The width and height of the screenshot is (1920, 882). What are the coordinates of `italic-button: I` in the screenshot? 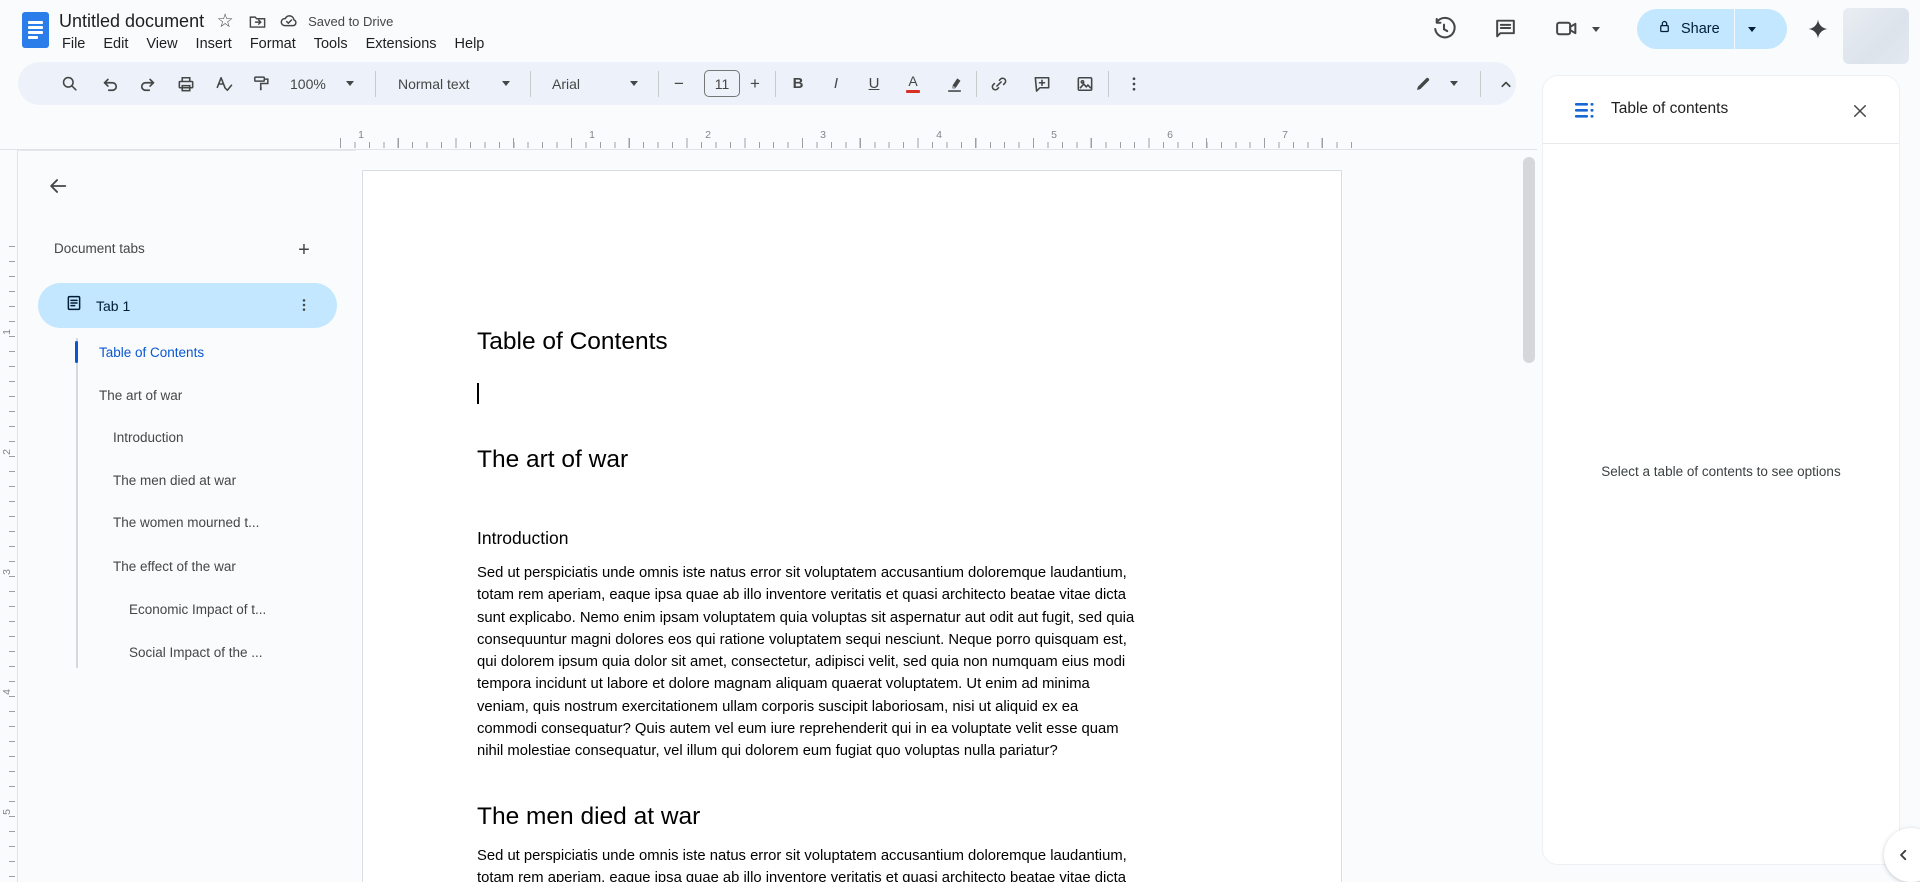 It's located at (836, 84).